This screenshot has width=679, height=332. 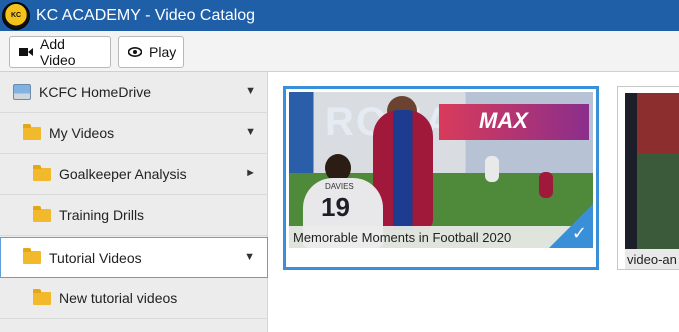 What do you see at coordinates (135, 52) in the screenshot?
I see `eye-icon` at bounding box center [135, 52].